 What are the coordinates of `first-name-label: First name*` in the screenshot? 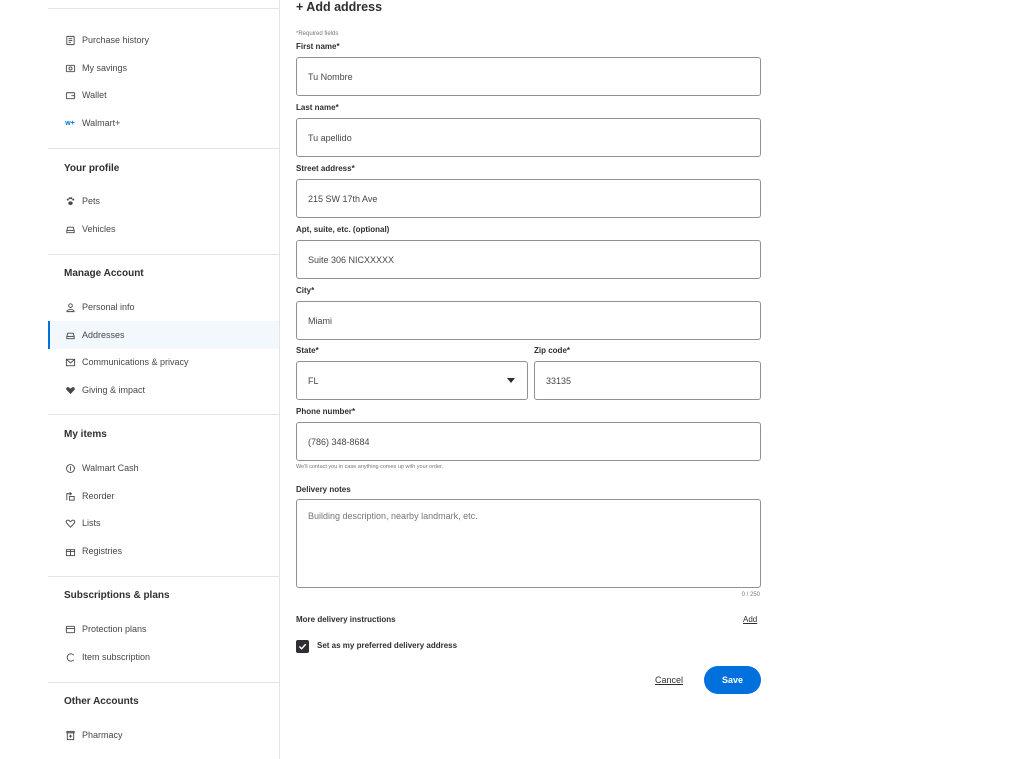 It's located at (318, 46).